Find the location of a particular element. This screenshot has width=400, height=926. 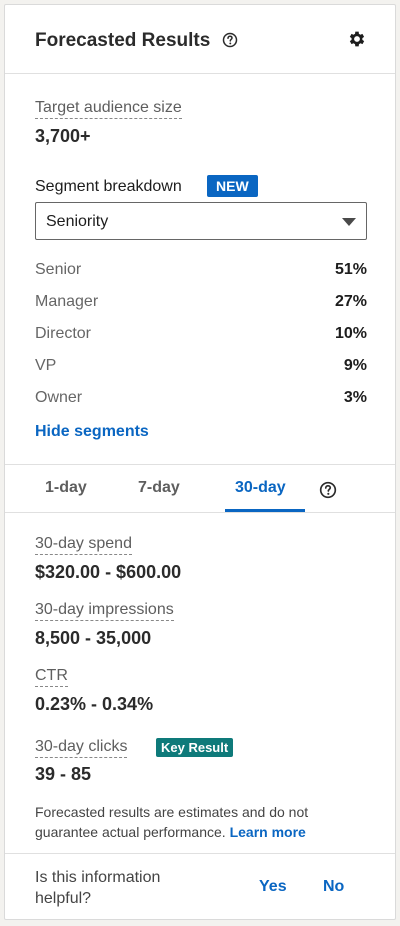

segment-percent: 27% is located at coordinates (350, 301).